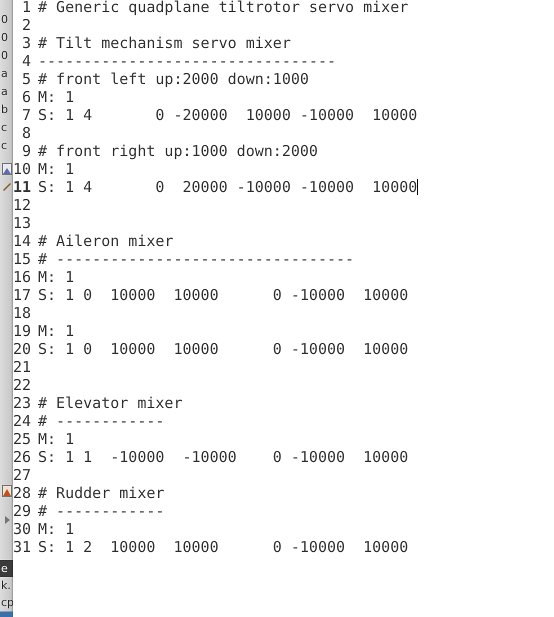 Image resolution: width=554 pixels, height=617 pixels. What do you see at coordinates (22, 403) in the screenshot?
I see `line-number: 23` at bounding box center [22, 403].